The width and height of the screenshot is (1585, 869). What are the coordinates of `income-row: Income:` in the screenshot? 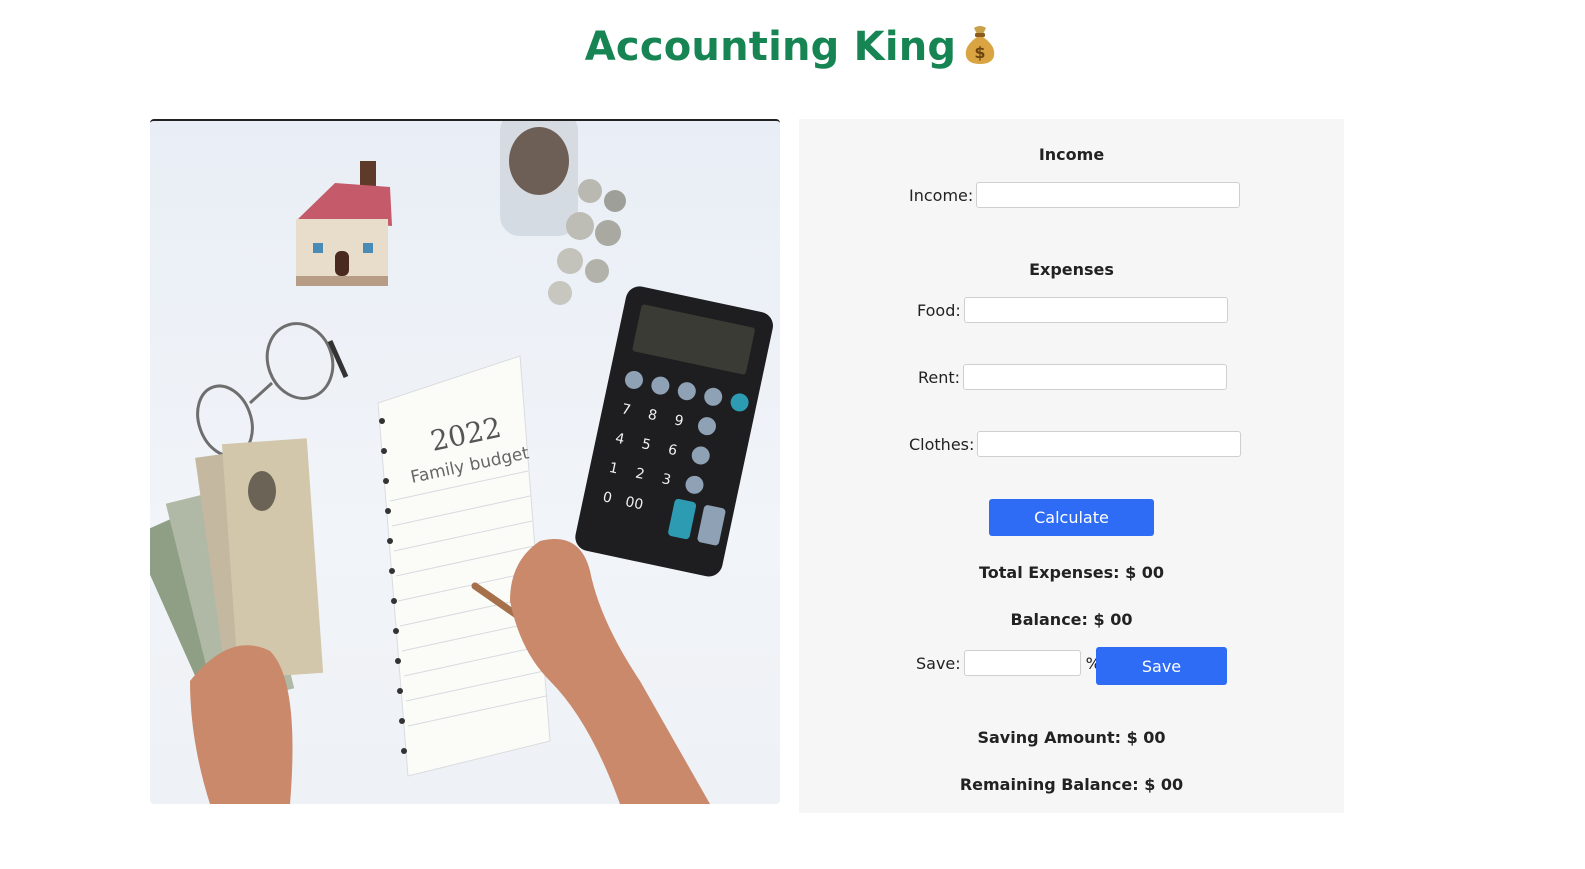 It's located at (1075, 195).